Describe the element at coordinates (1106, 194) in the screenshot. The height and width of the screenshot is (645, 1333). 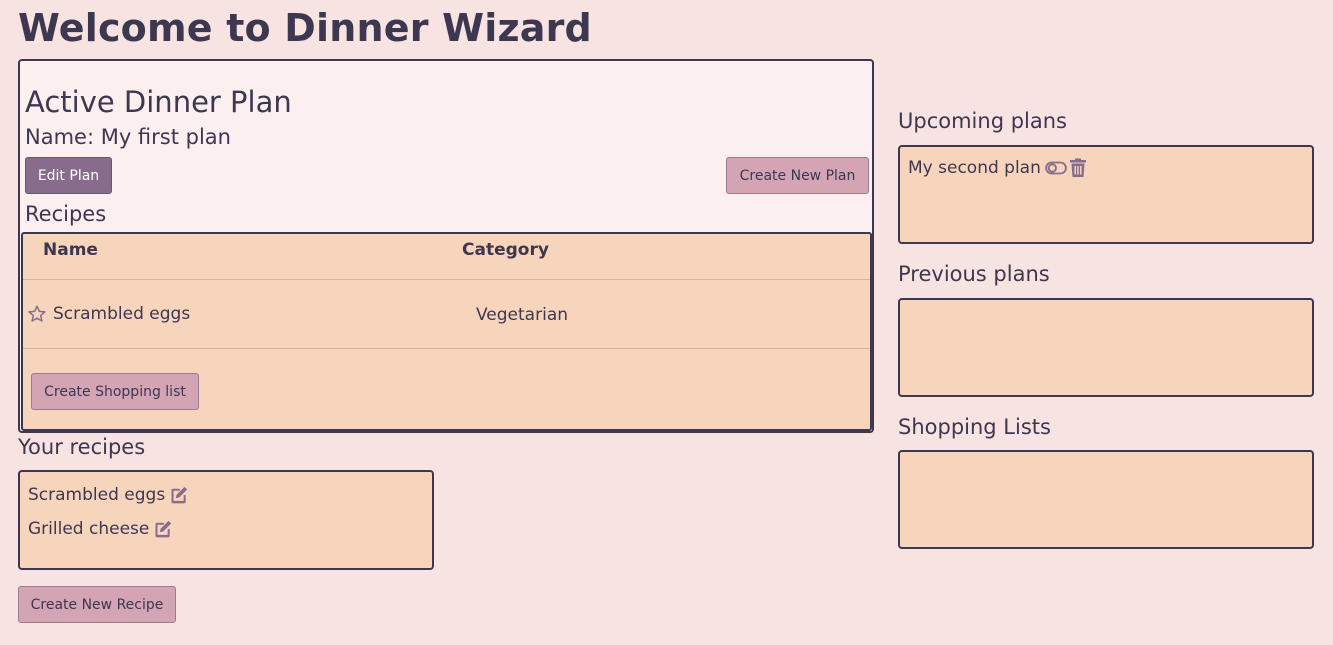
I see `upcoming-plans-list: My second plan` at that location.